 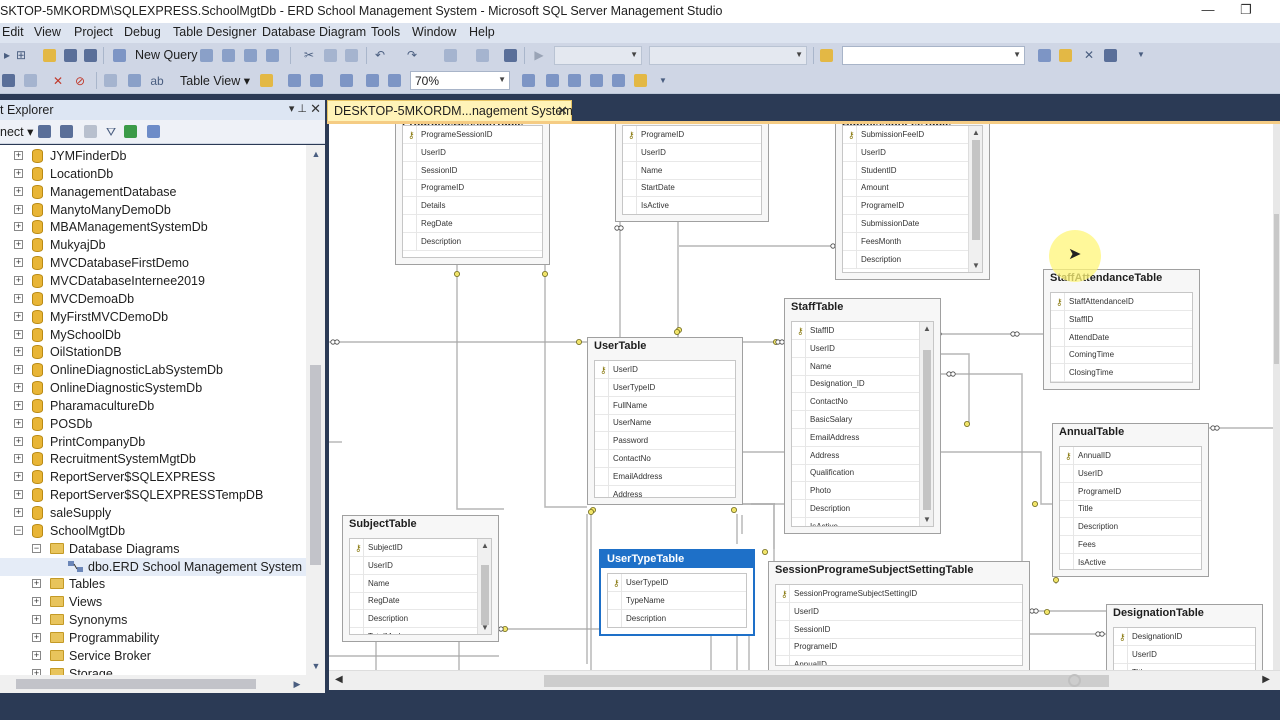 I want to click on column-row: ⚷ ProgrameSessionID, so click(x=472, y=135).